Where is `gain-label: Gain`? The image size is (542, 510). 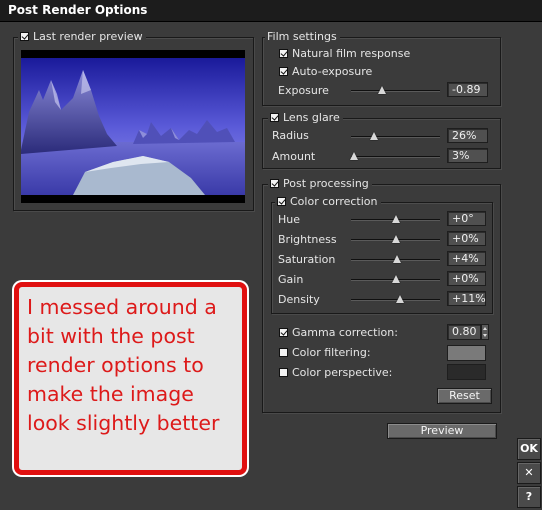
gain-label: Gain is located at coordinates (291, 279).